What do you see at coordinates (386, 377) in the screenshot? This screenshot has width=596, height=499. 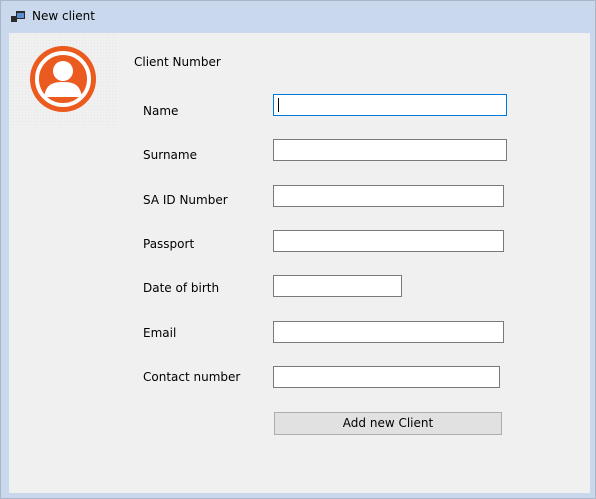 I see `contact-number-field` at bounding box center [386, 377].